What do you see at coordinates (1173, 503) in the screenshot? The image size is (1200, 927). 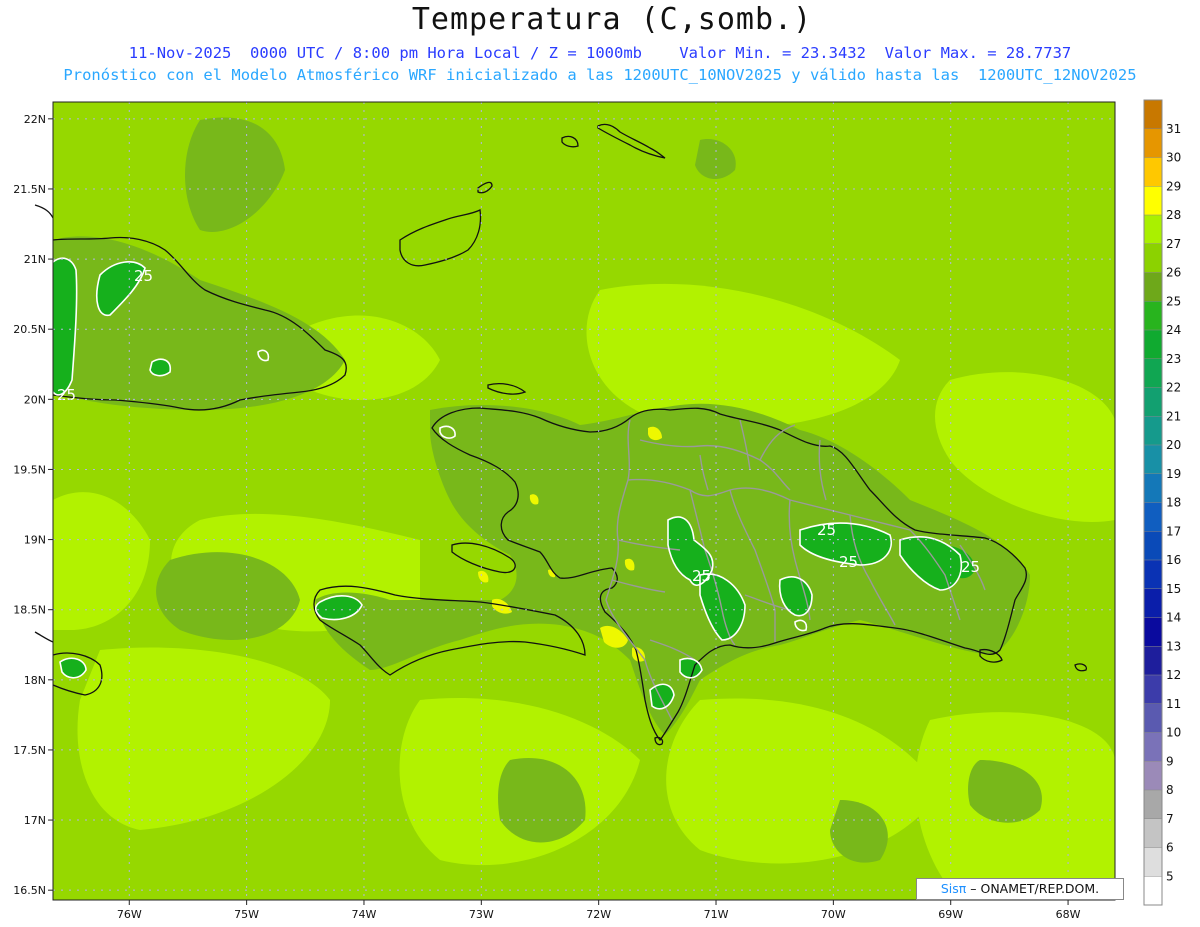 I see `colorbar-label: 18` at bounding box center [1173, 503].